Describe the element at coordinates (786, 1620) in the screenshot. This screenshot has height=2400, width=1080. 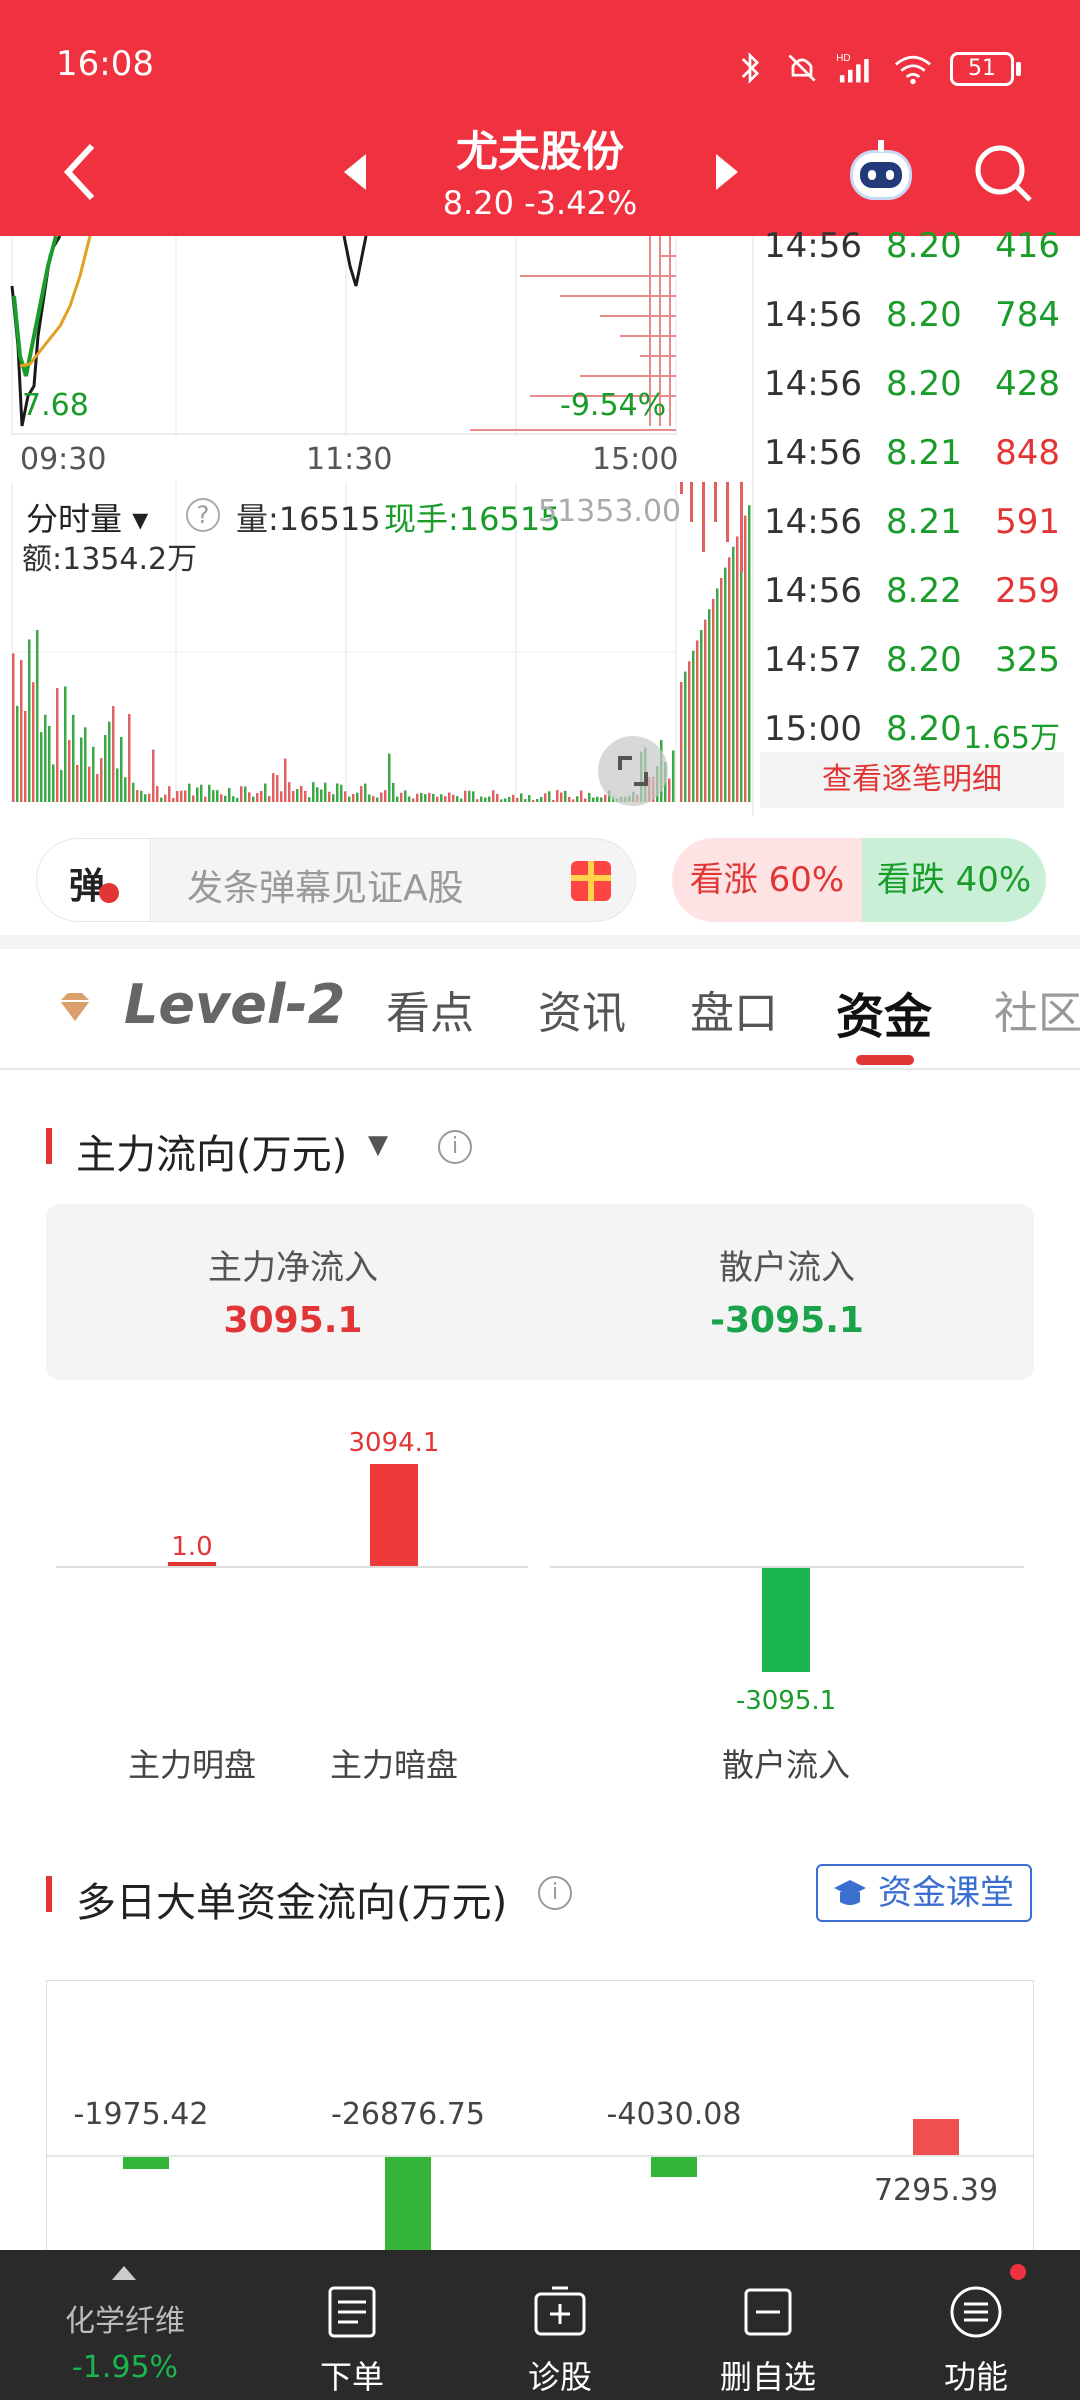
I see `flow-bar-retail` at that location.